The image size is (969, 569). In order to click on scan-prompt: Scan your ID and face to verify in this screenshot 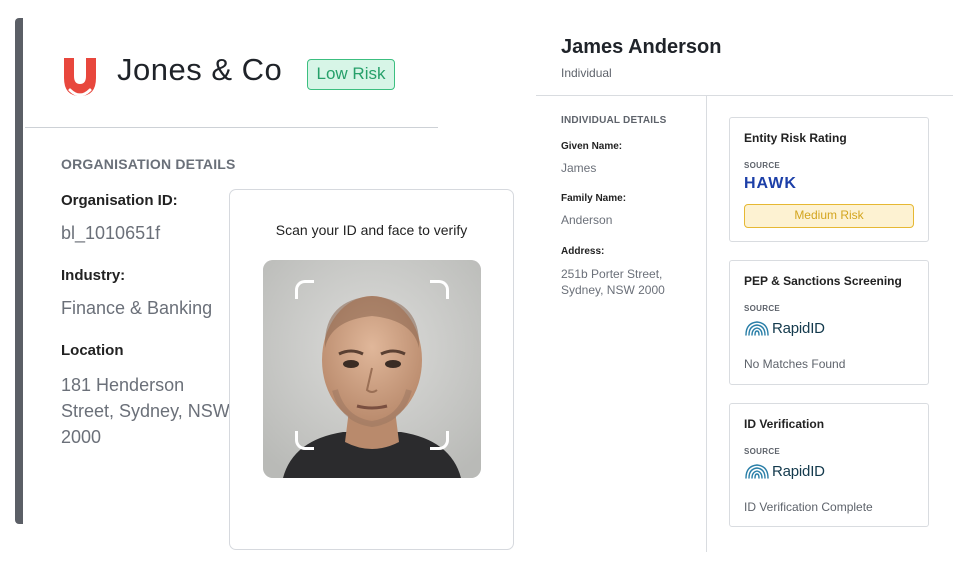, I will do `click(371, 230)`.